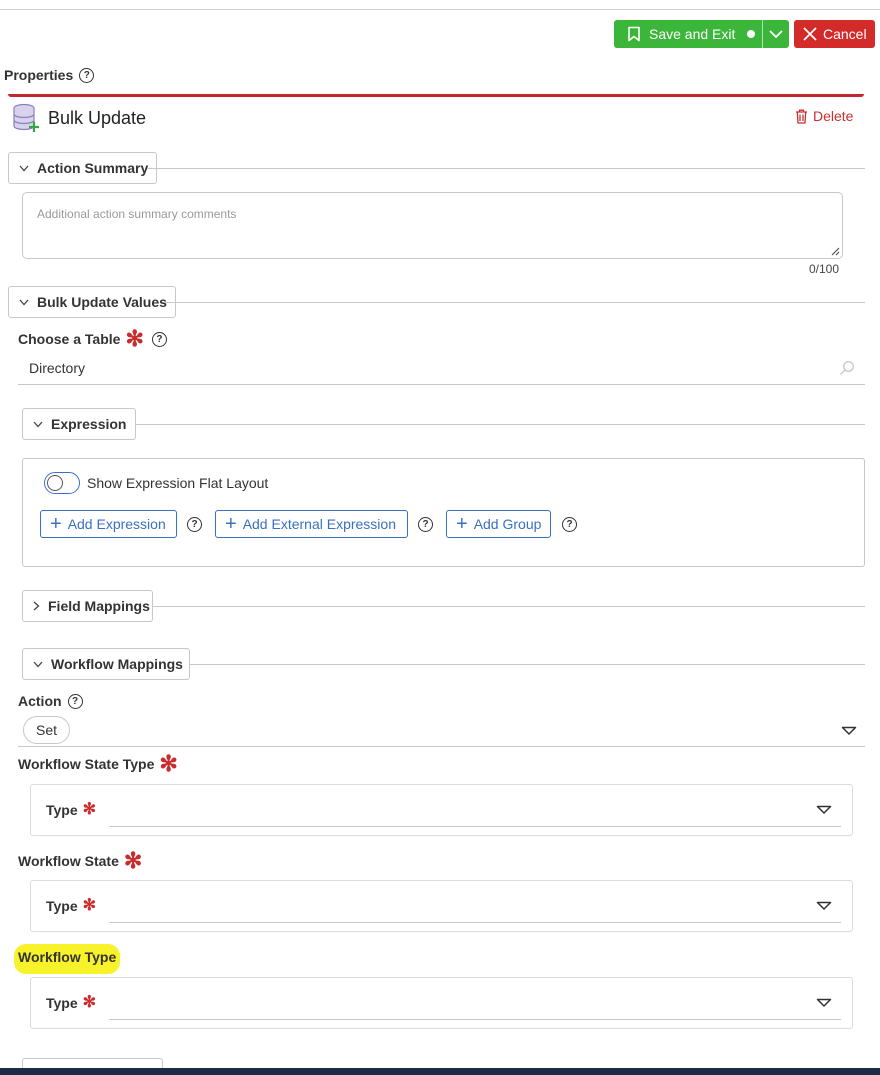  What do you see at coordinates (26, 118) in the screenshot?
I see `database-add-icon` at bounding box center [26, 118].